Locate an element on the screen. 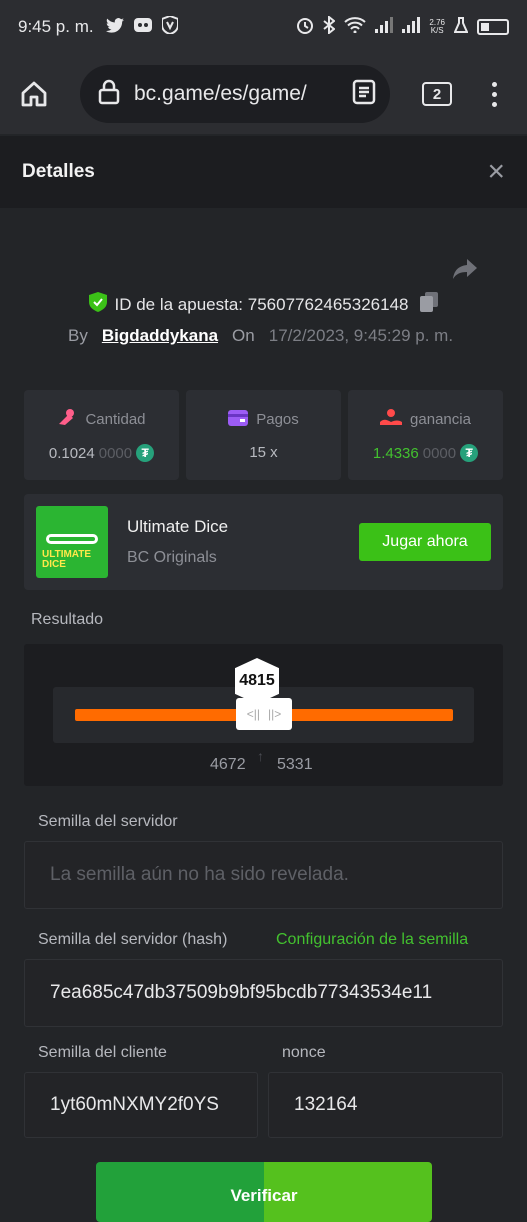 The image size is (527, 1222). slider-thumb: <|| ||> is located at coordinates (264, 714).